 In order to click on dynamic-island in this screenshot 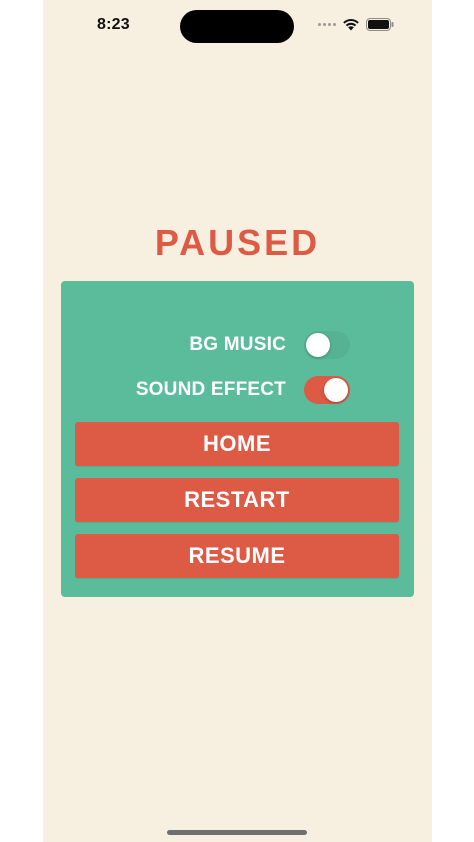, I will do `click(237, 26)`.